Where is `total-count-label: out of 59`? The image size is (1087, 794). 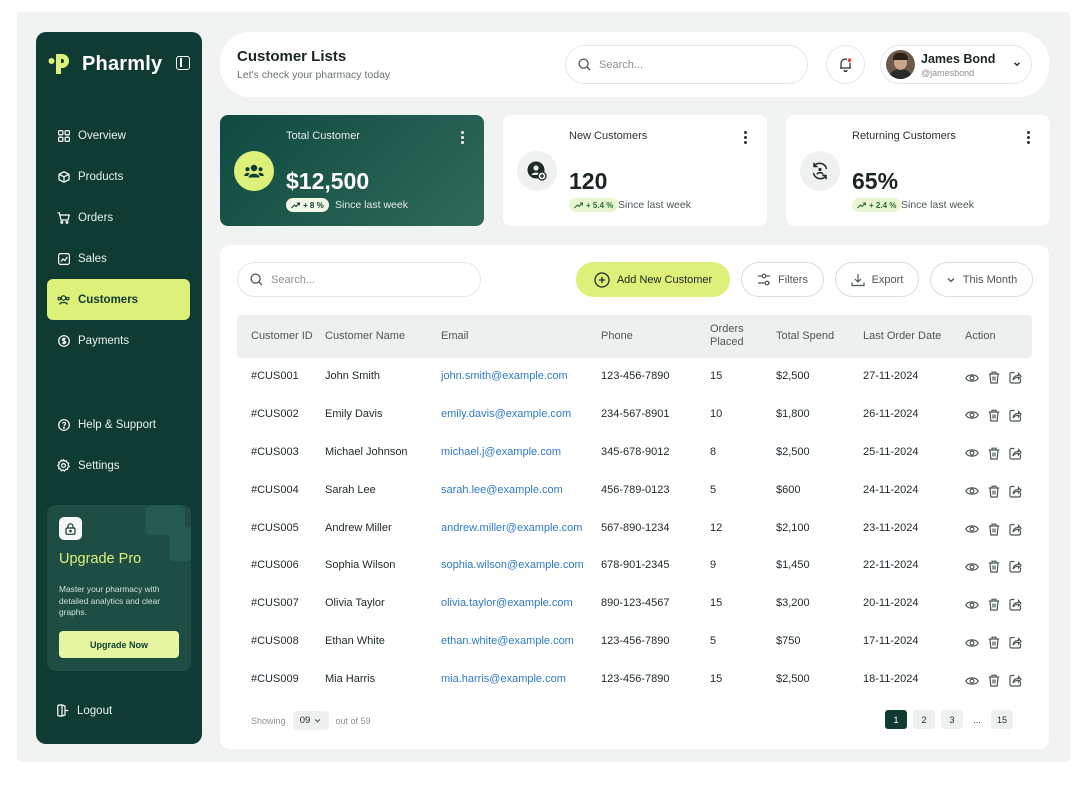 total-count-label: out of 59 is located at coordinates (353, 720).